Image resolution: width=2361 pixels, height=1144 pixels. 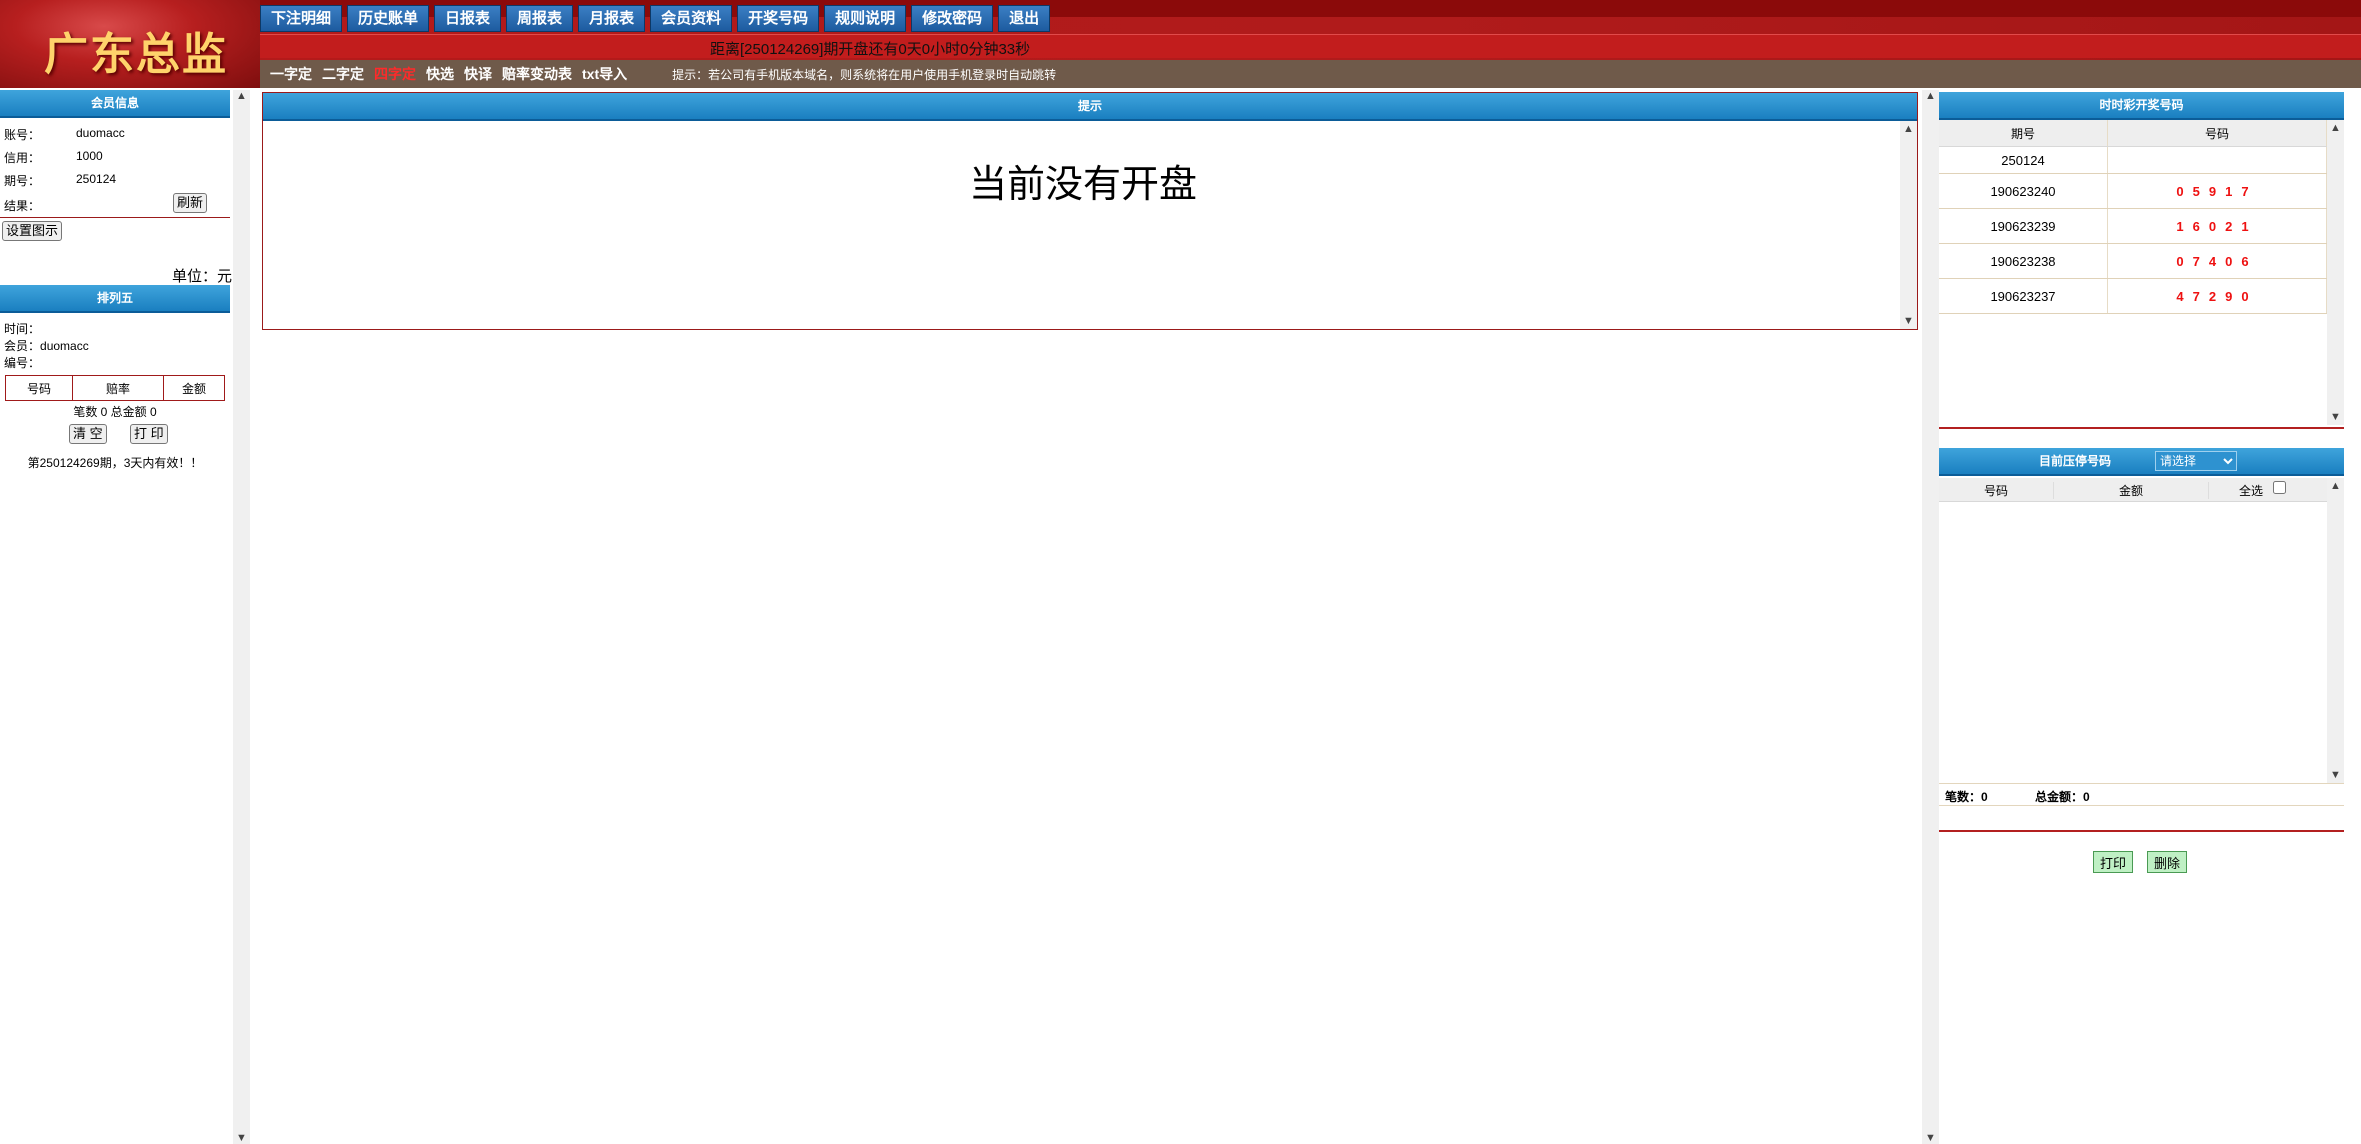 What do you see at coordinates (537, 74) in the screenshot?
I see `subnav-odds-change-table: 赔率变动表` at bounding box center [537, 74].